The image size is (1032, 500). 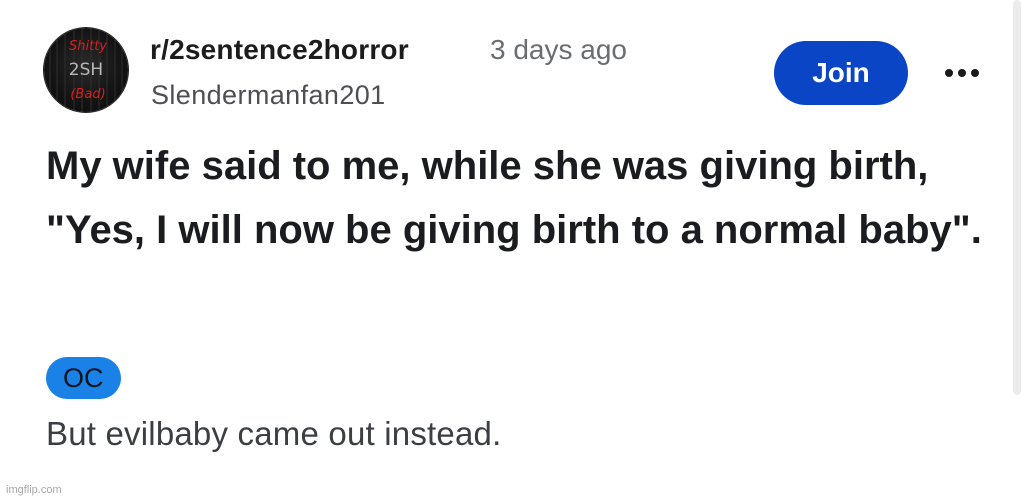 I want to click on subreddit-name: r/2sentence2horror, so click(x=279, y=50).